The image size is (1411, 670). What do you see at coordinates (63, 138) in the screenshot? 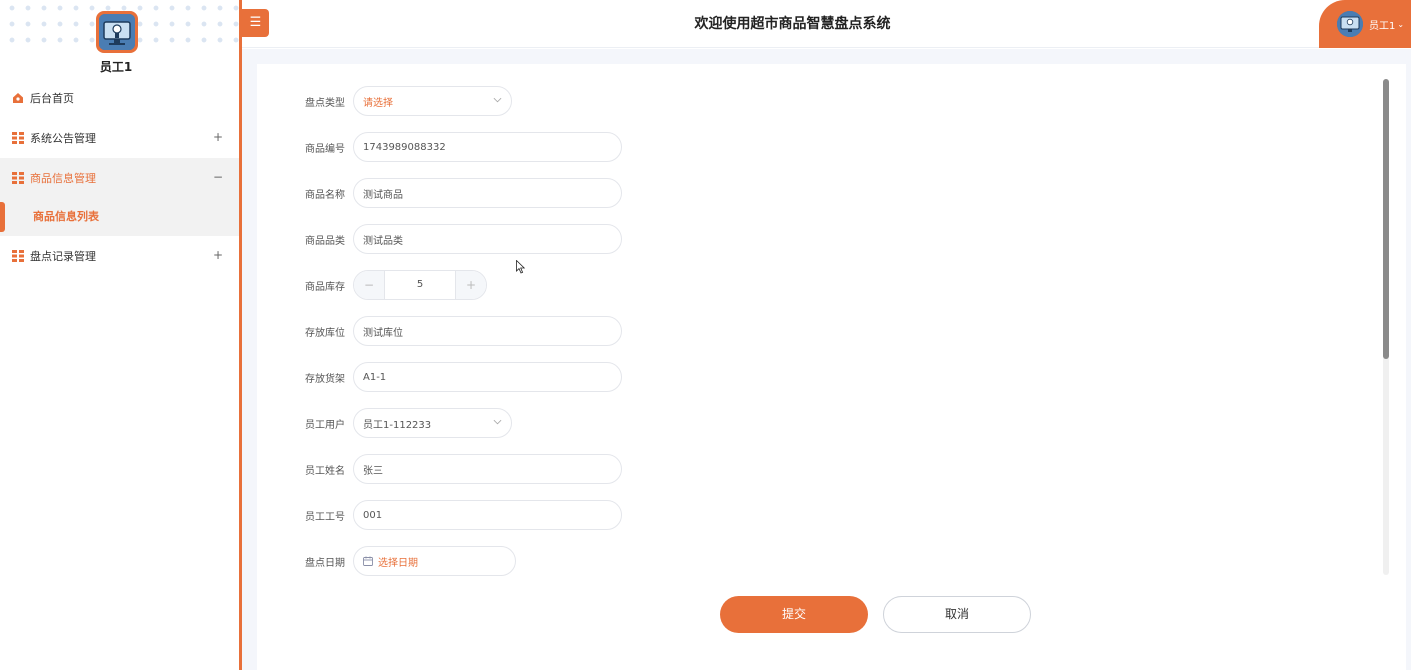
I see `sidebar-item-label: 系统公告管理` at bounding box center [63, 138].